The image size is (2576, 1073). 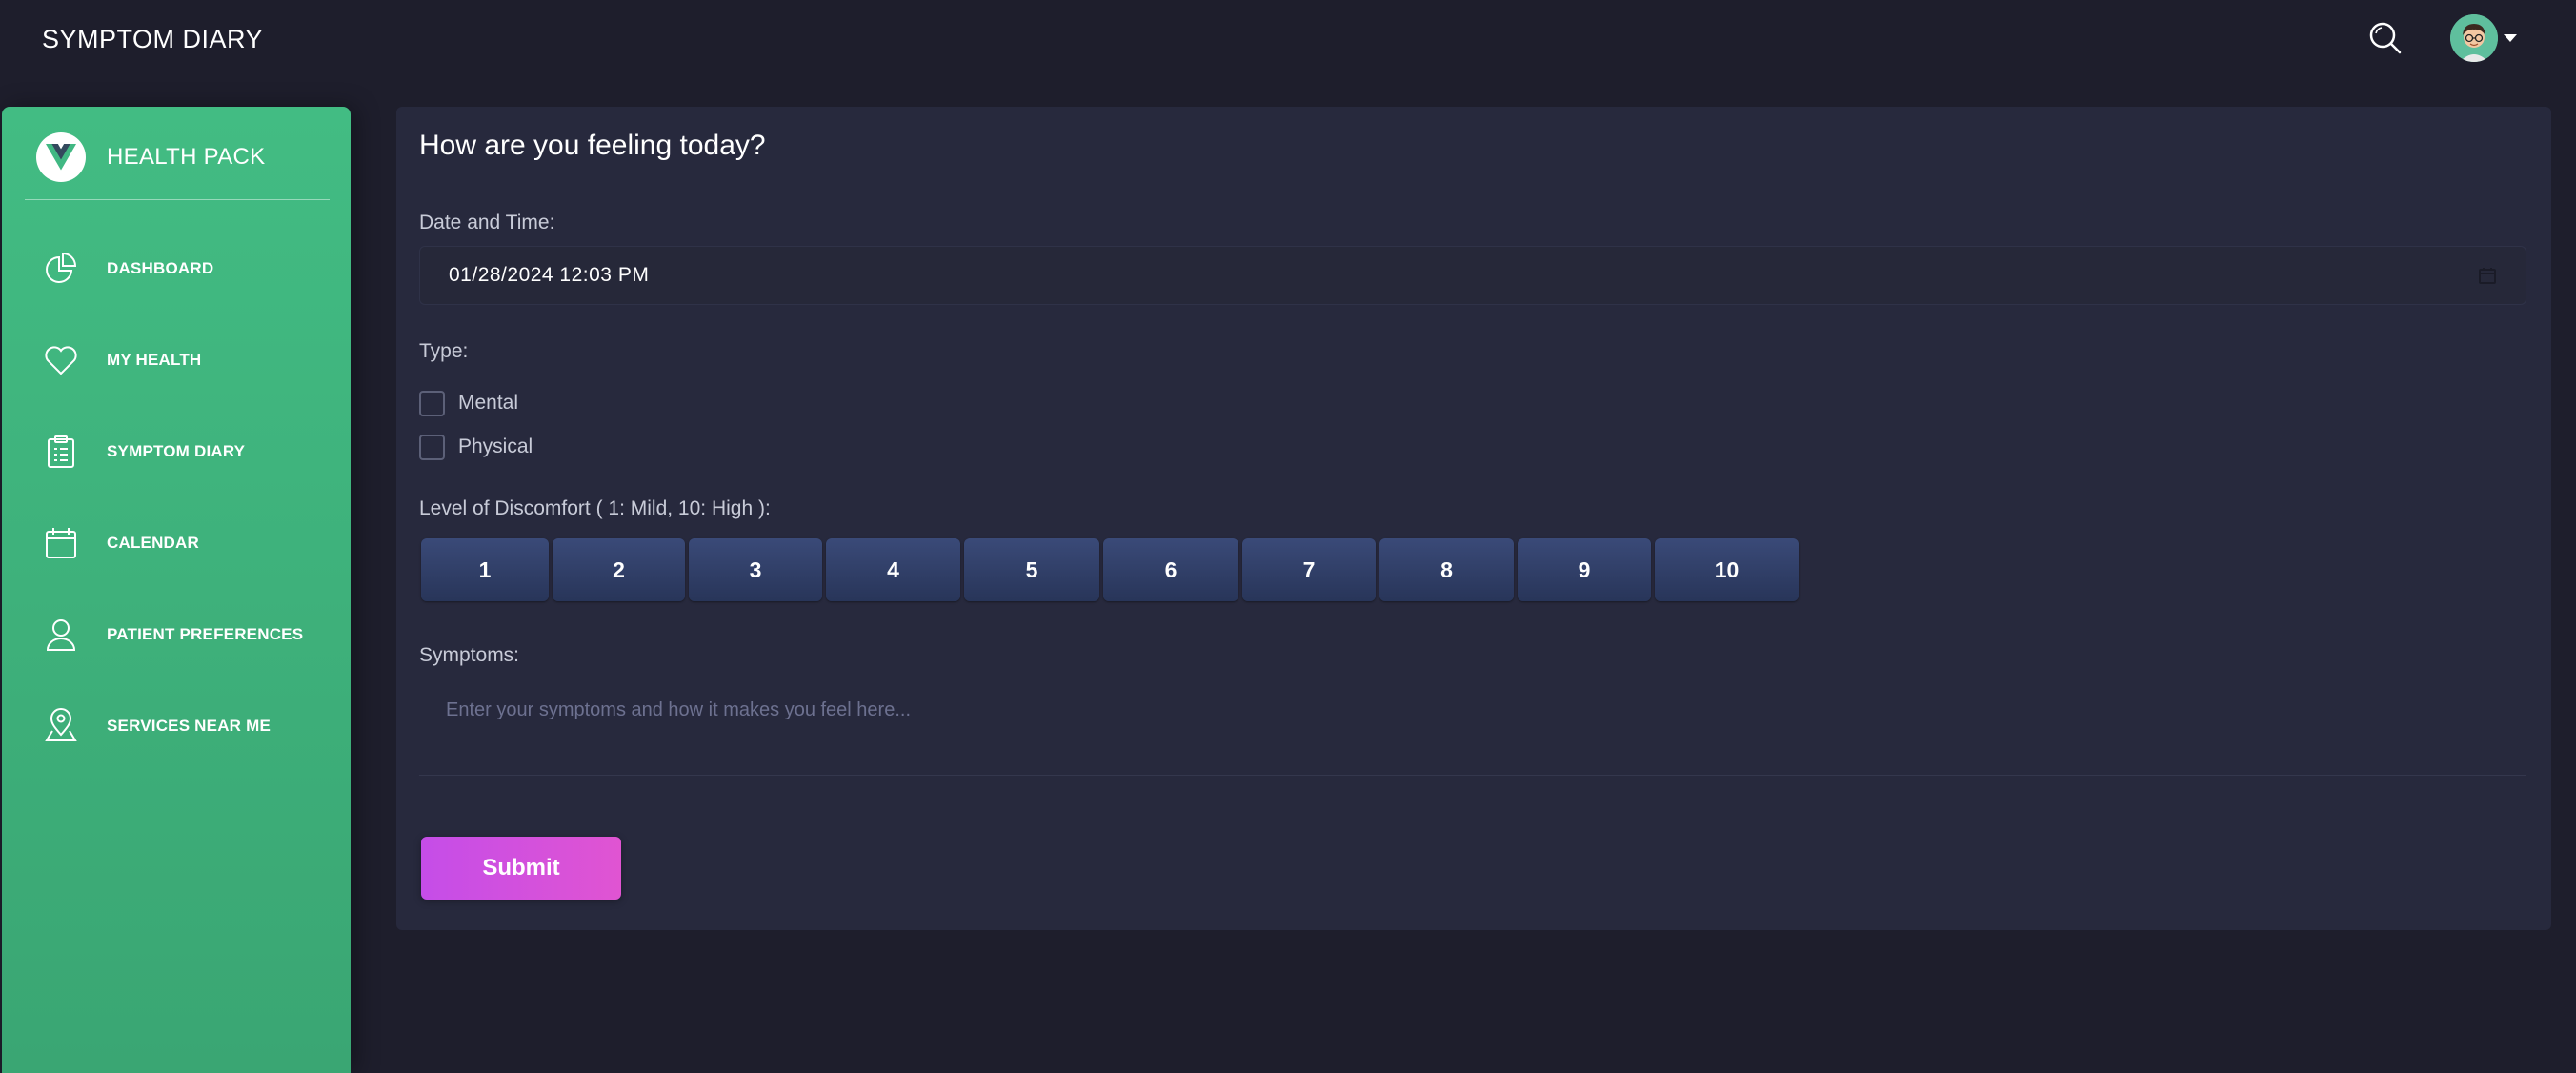 What do you see at coordinates (432, 403) in the screenshot?
I see `mental-checkbox` at bounding box center [432, 403].